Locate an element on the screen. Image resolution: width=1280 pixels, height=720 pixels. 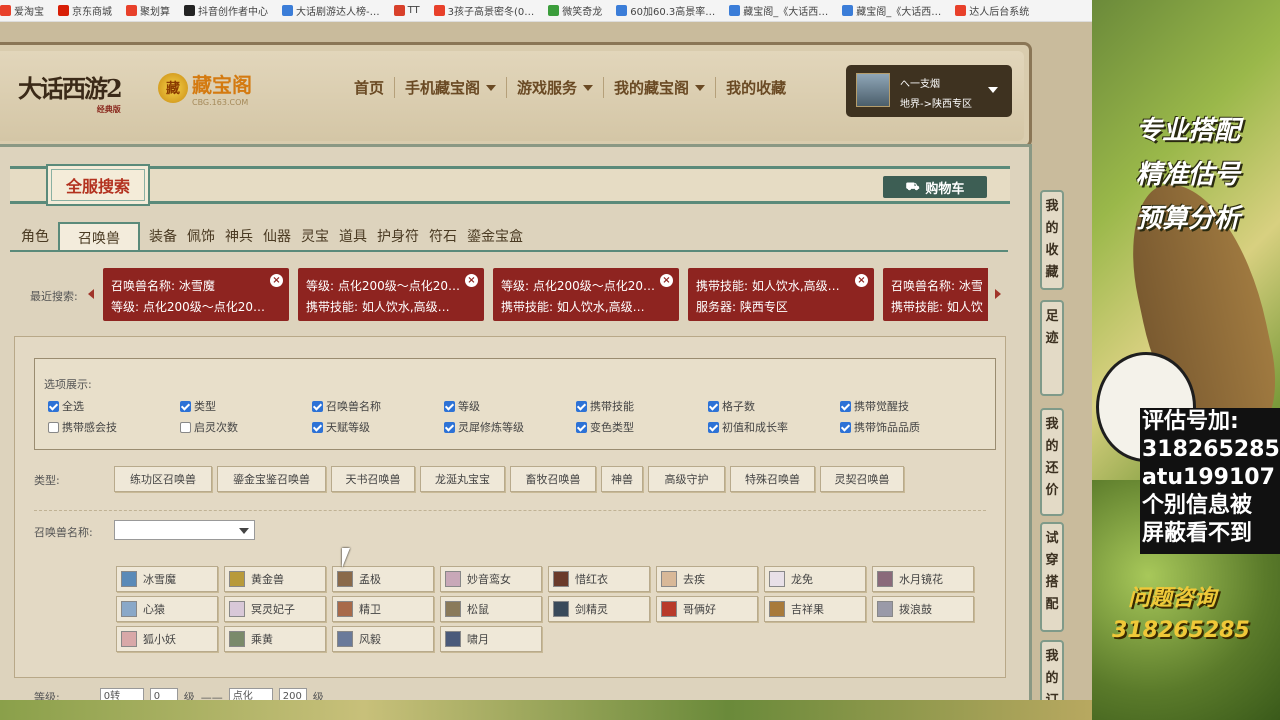
game-logo: 大话西游2 经典版 is located at coordinates (70, 92).